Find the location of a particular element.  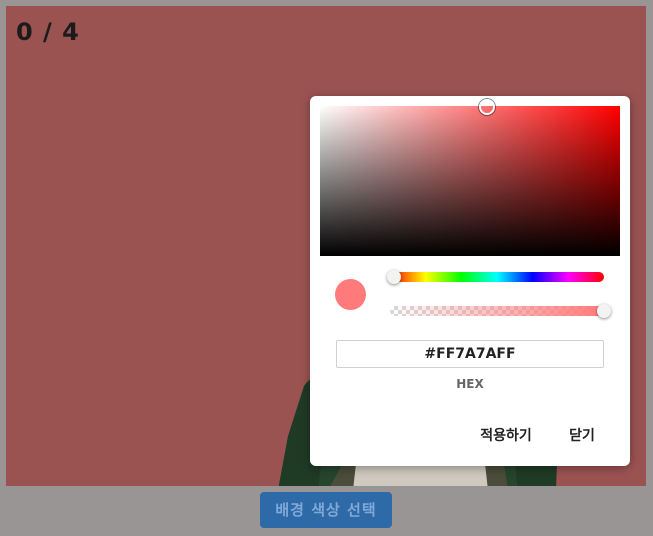

image-counter: 0 / 4 is located at coordinates (48, 32).